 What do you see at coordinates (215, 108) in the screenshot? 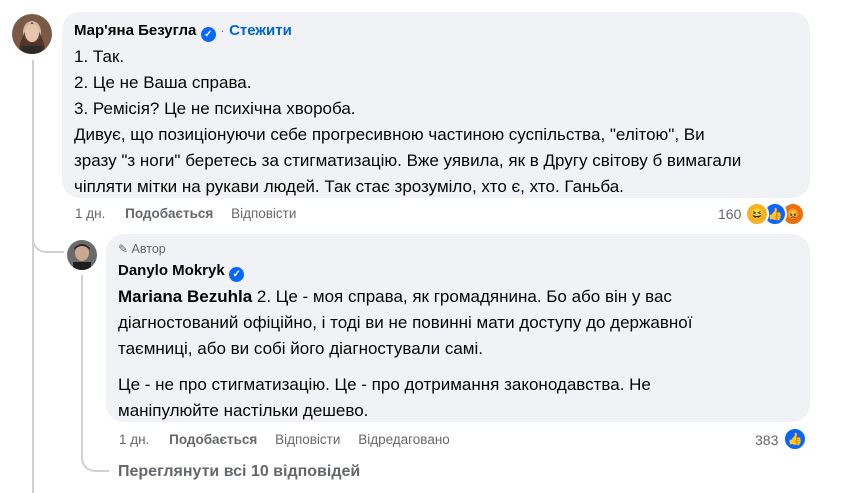
I see `comment-line: 3. Ремісія? Це не психічна хвороба.` at bounding box center [215, 108].